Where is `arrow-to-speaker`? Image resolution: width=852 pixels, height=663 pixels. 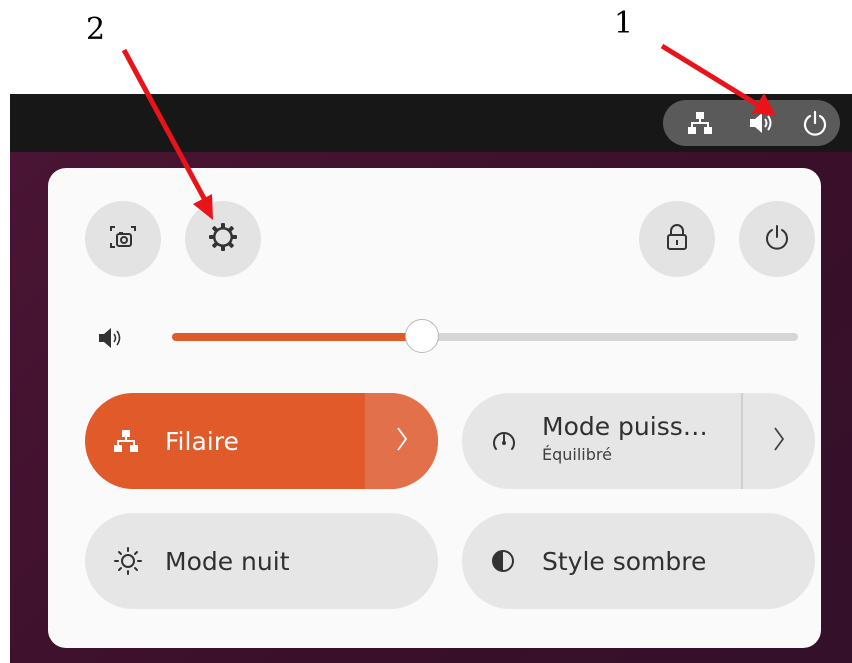
arrow-to-speaker is located at coordinates (718, 79).